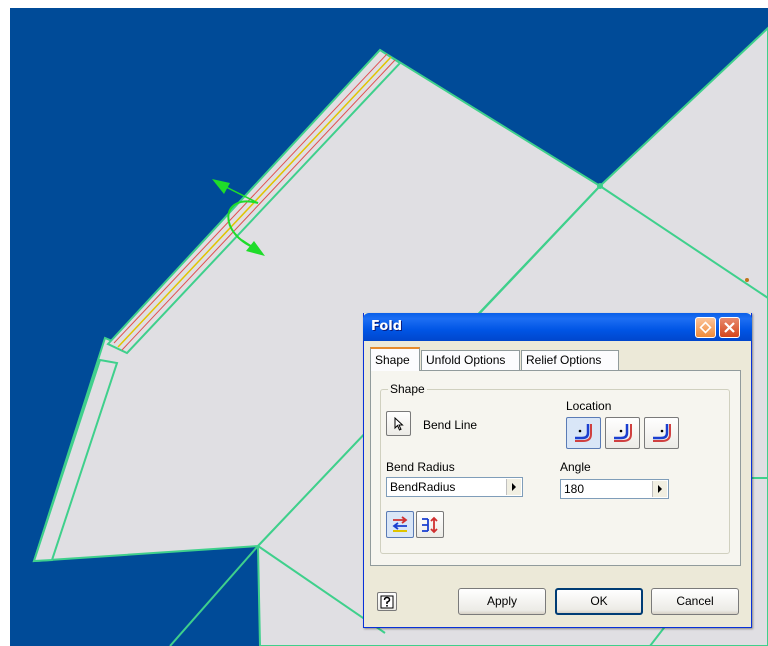 Image resolution: width=768 pixels, height=646 pixels. What do you see at coordinates (420, 467) in the screenshot?
I see `bend-radius-label: Bend Radius` at bounding box center [420, 467].